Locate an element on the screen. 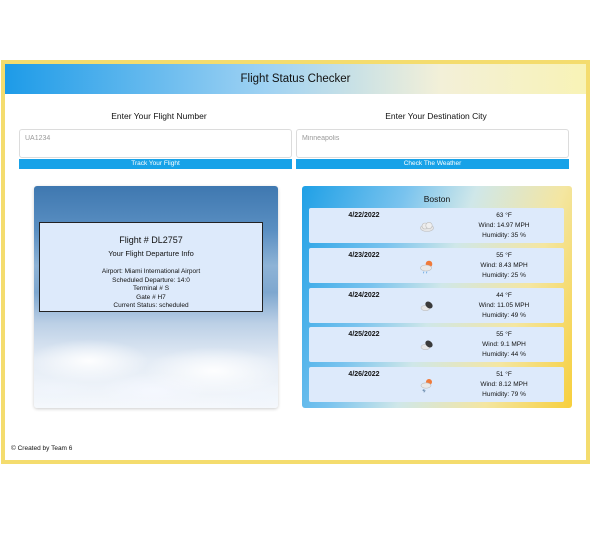  sun-behind-rain-cloud-icon is located at coordinates (427, 266).